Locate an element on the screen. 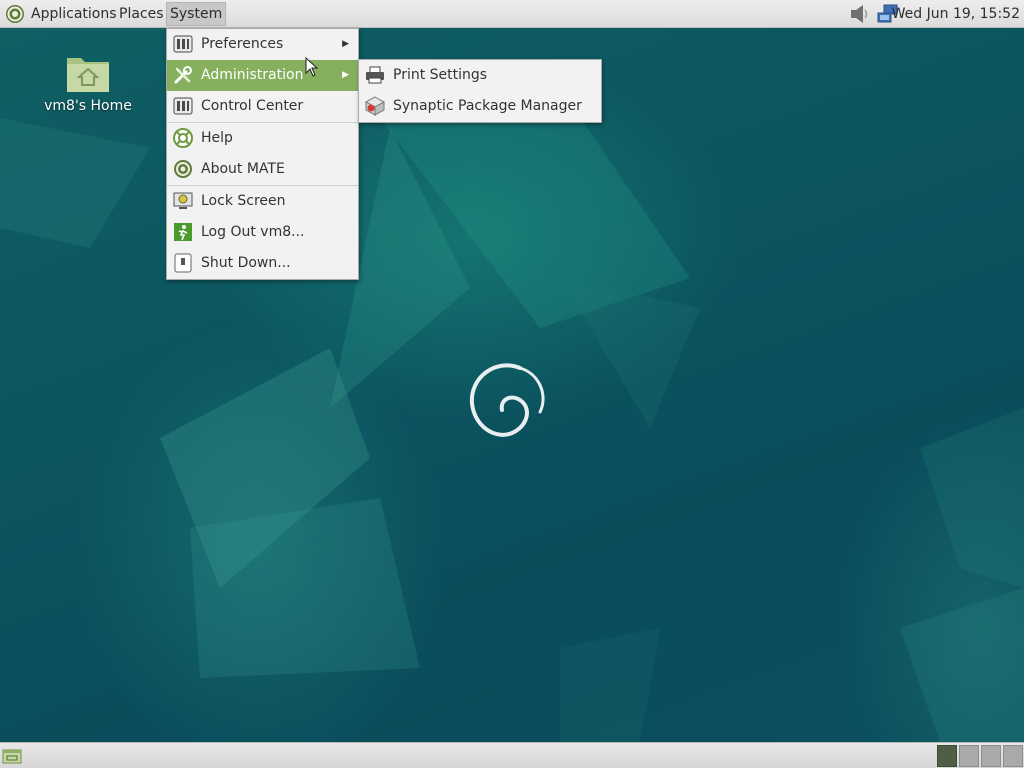 The width and height of the screenshot is (1024, 768). menu-item-label: Control Center is located at coordinates (252, 106).